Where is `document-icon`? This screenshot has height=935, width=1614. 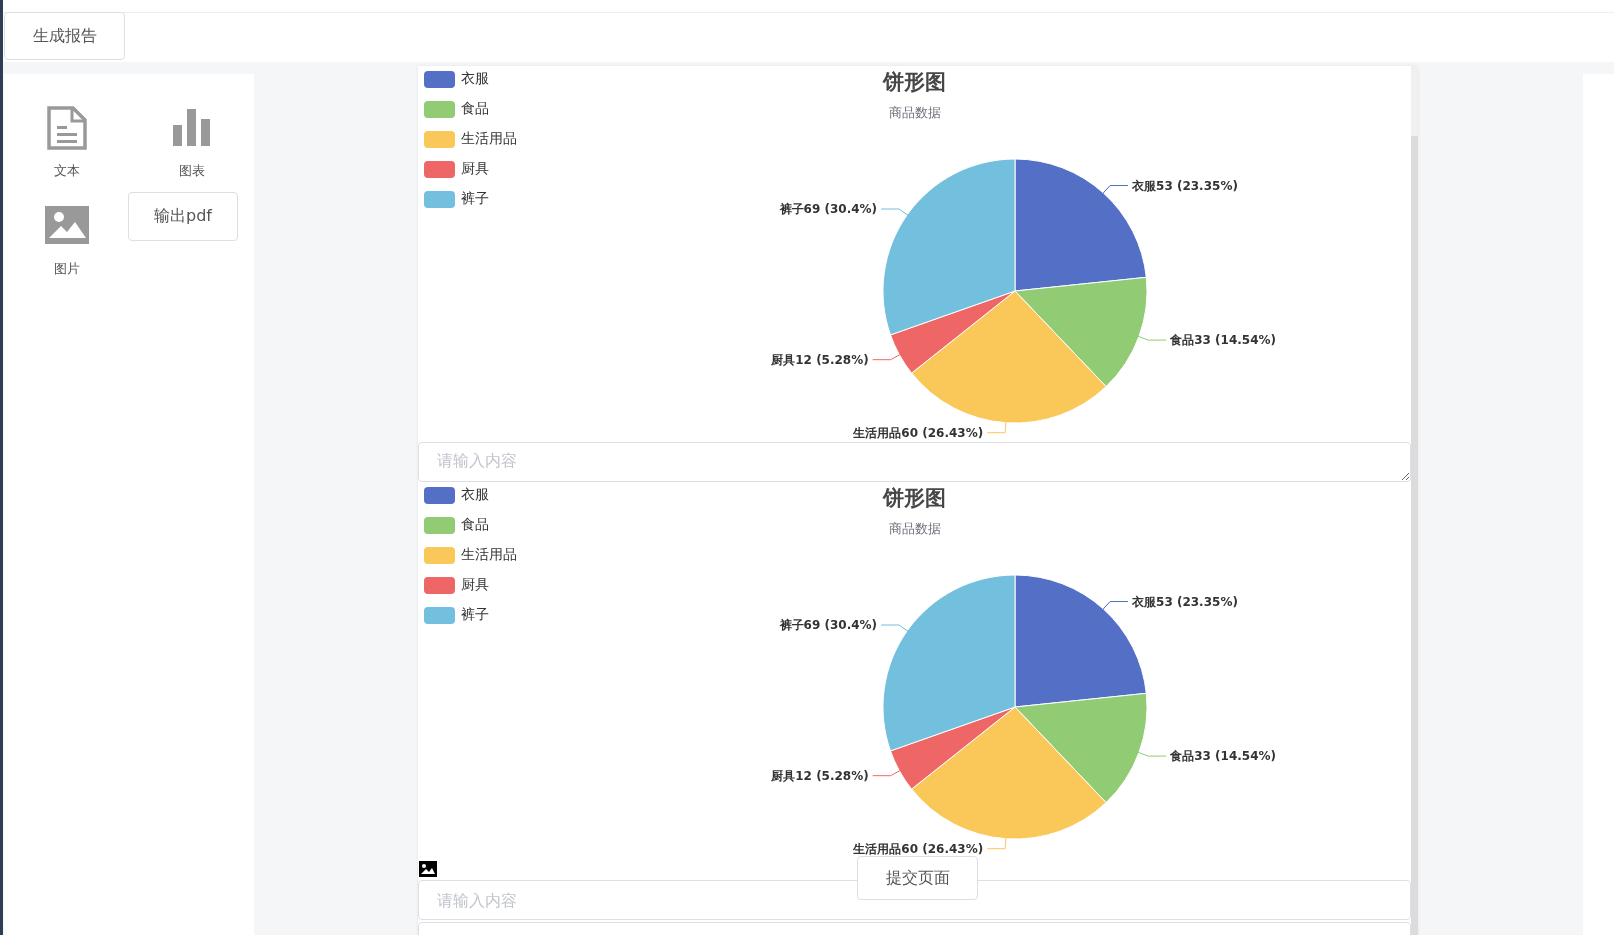
document-icon is located at coordinates (66, 128).